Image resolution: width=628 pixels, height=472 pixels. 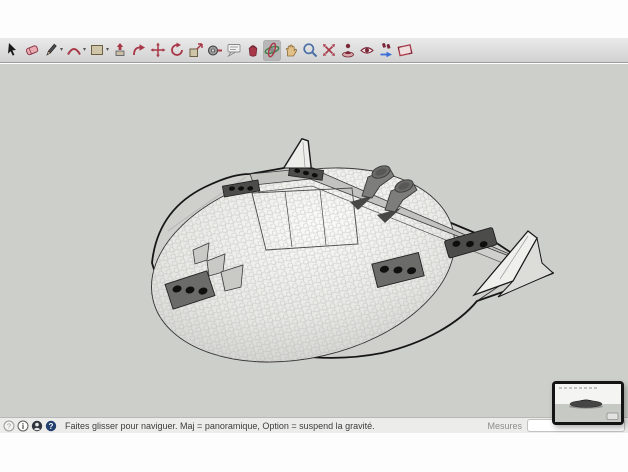 I want to click on scale-icon, so click(x=196, y=50).